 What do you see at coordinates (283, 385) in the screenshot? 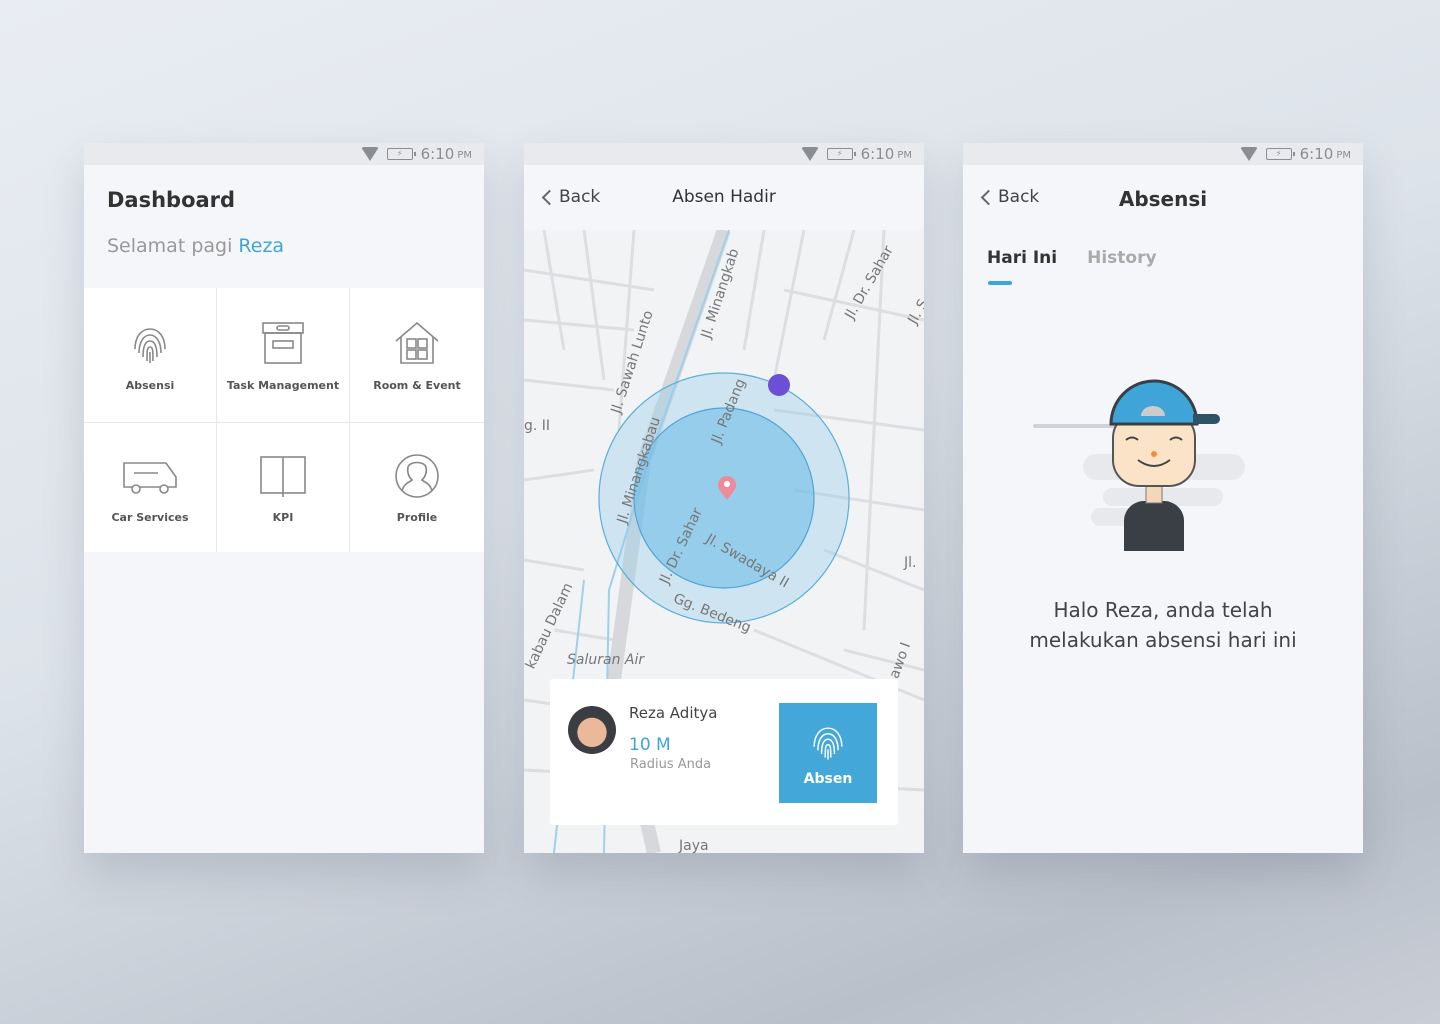
I see `menu-label: Task Management` at bounding box center [283, 385].